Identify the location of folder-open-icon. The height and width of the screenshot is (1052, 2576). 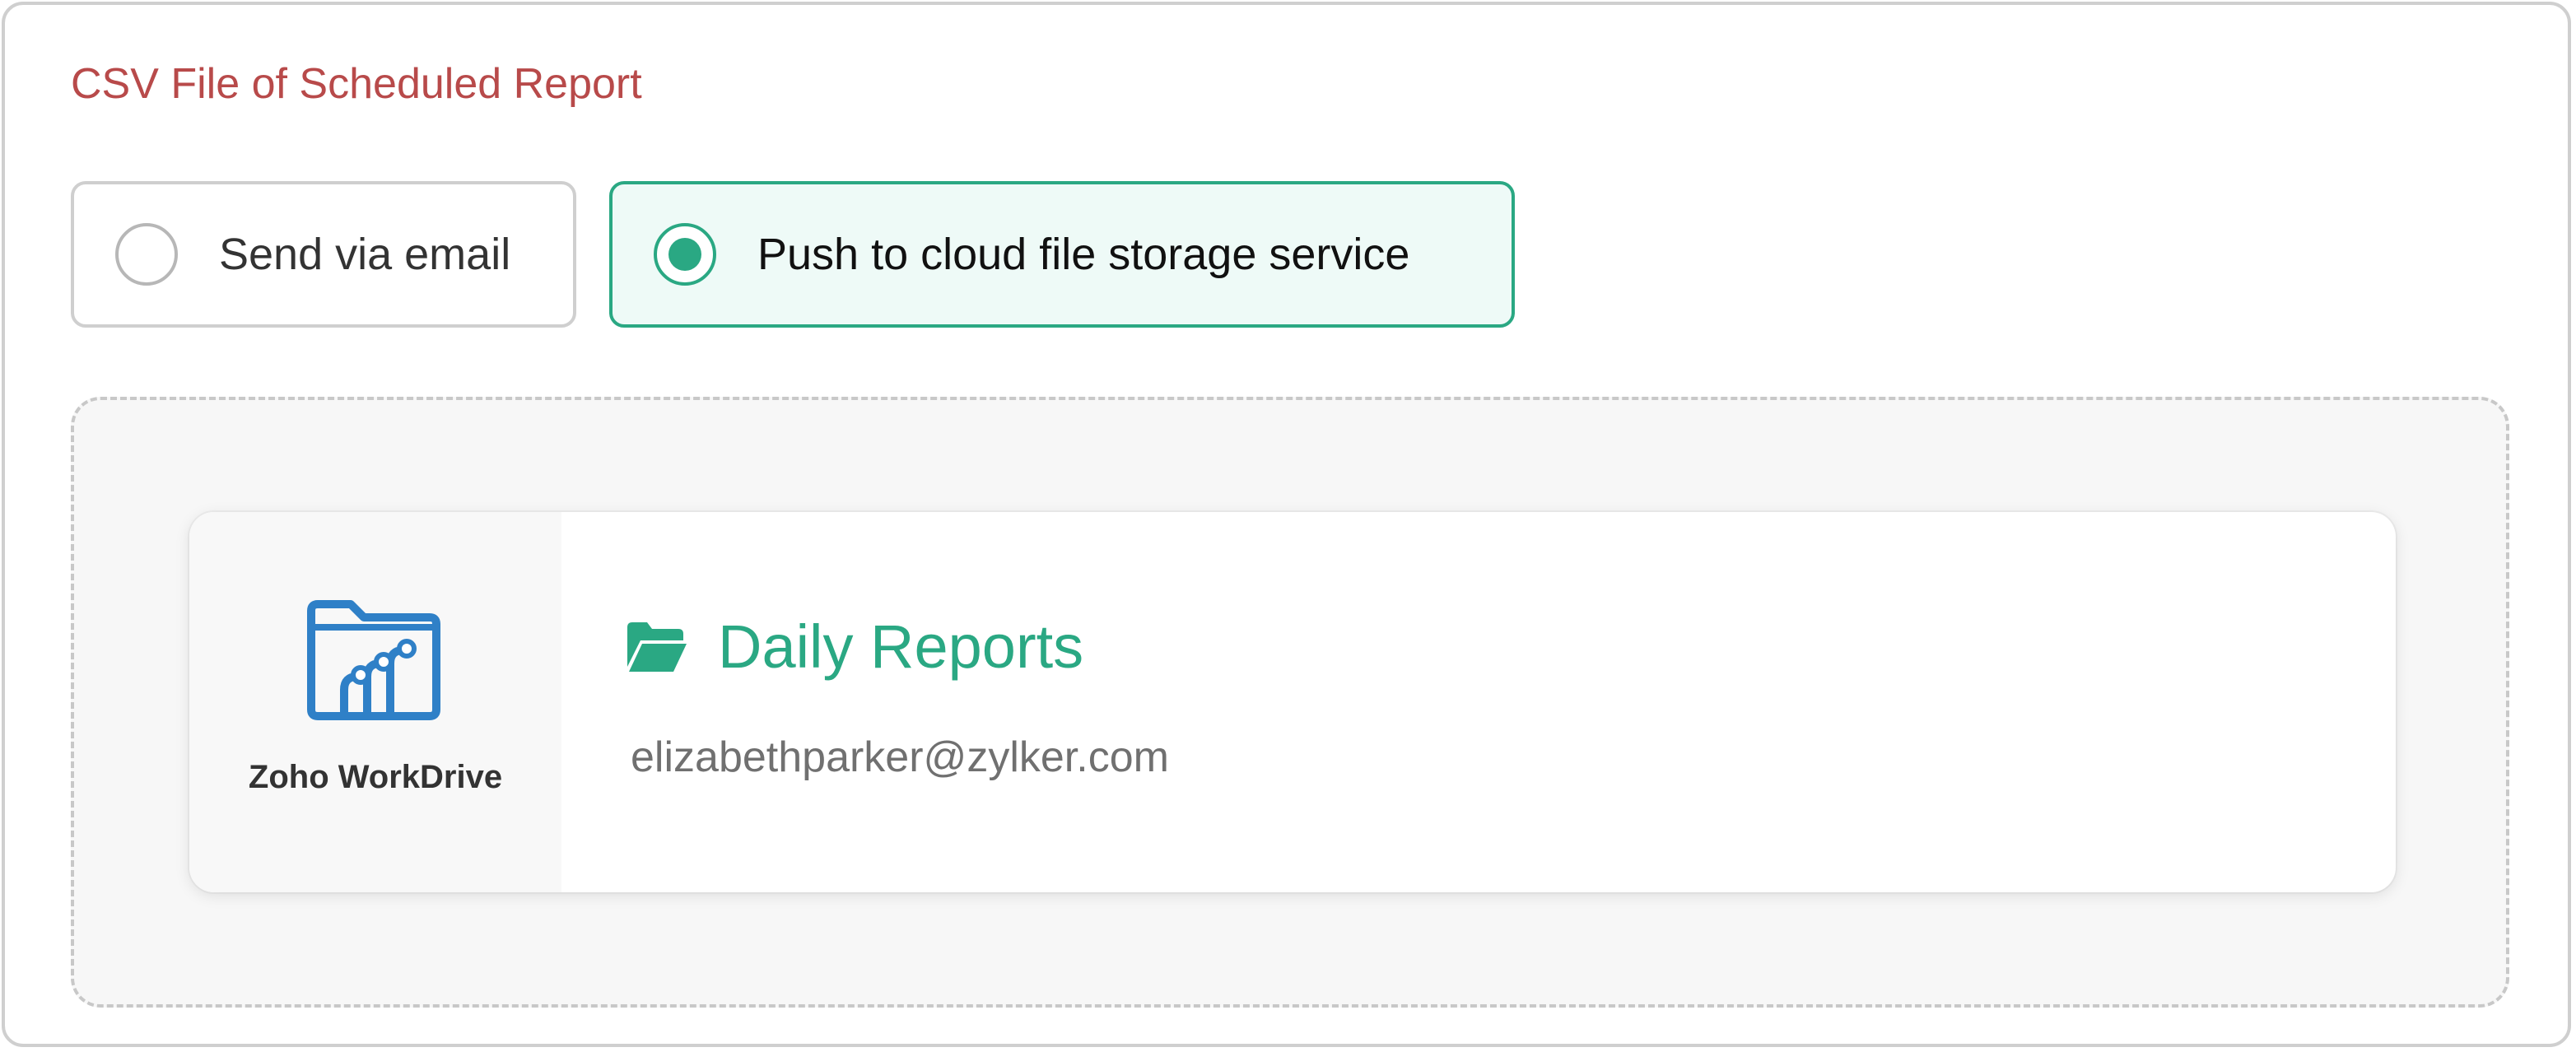
(657, 647).